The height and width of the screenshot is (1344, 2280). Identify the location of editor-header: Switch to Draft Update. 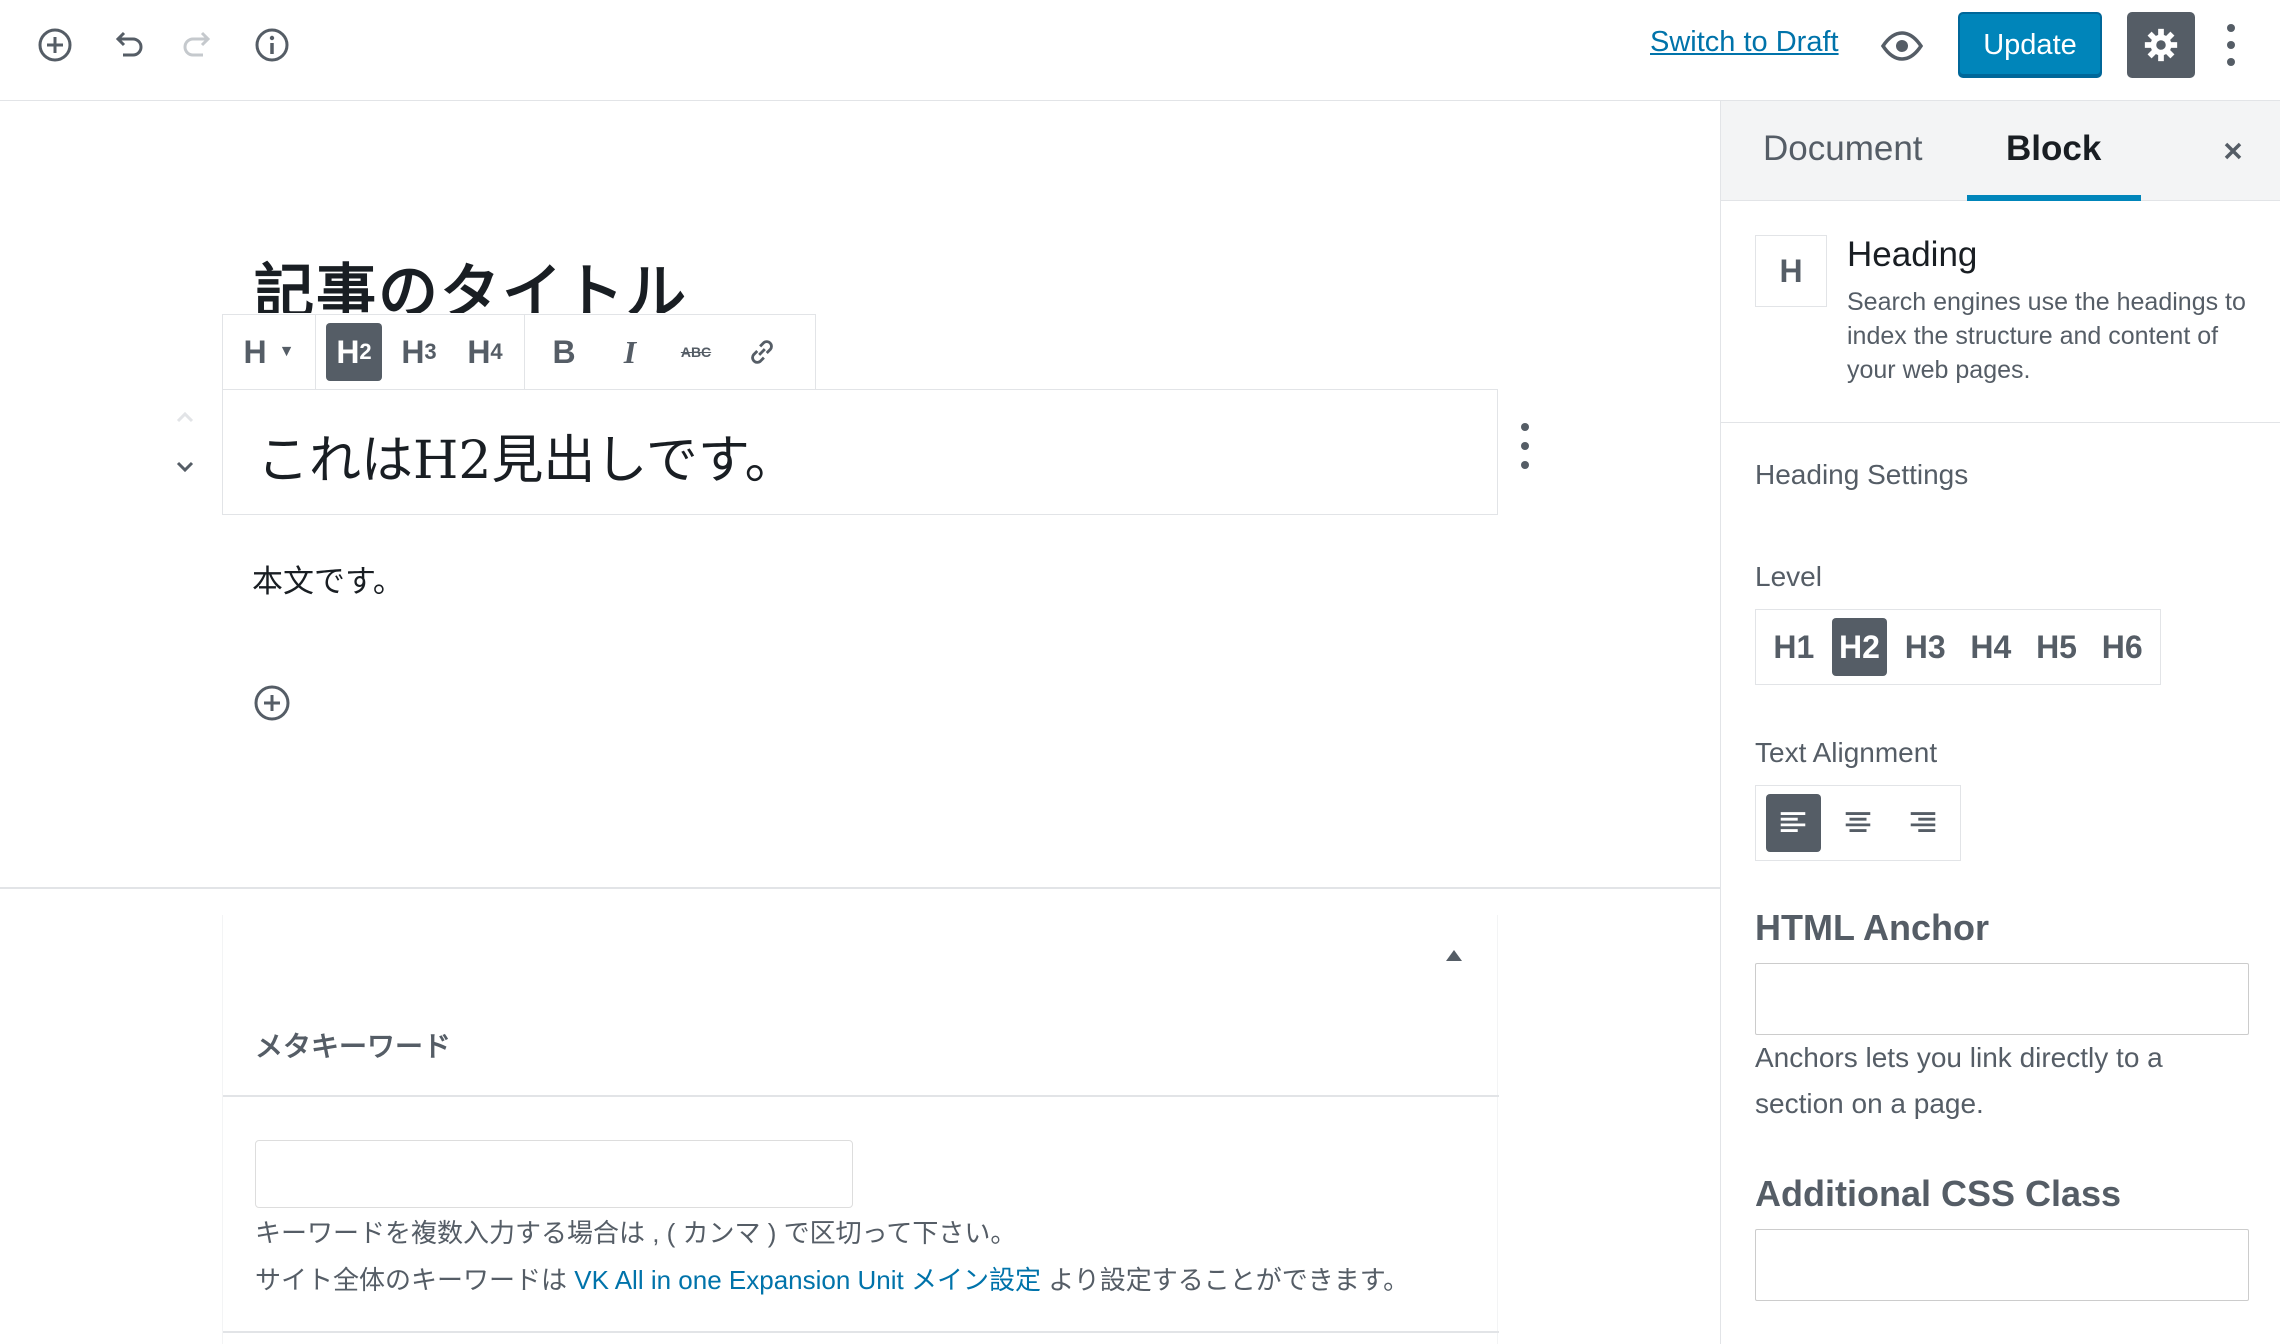
(1140, 50).